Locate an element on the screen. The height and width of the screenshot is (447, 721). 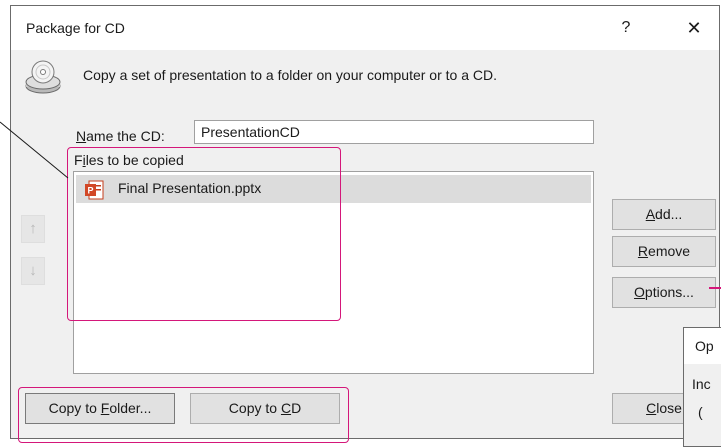
remove-button: Remove is located at coordinates (664, 251).